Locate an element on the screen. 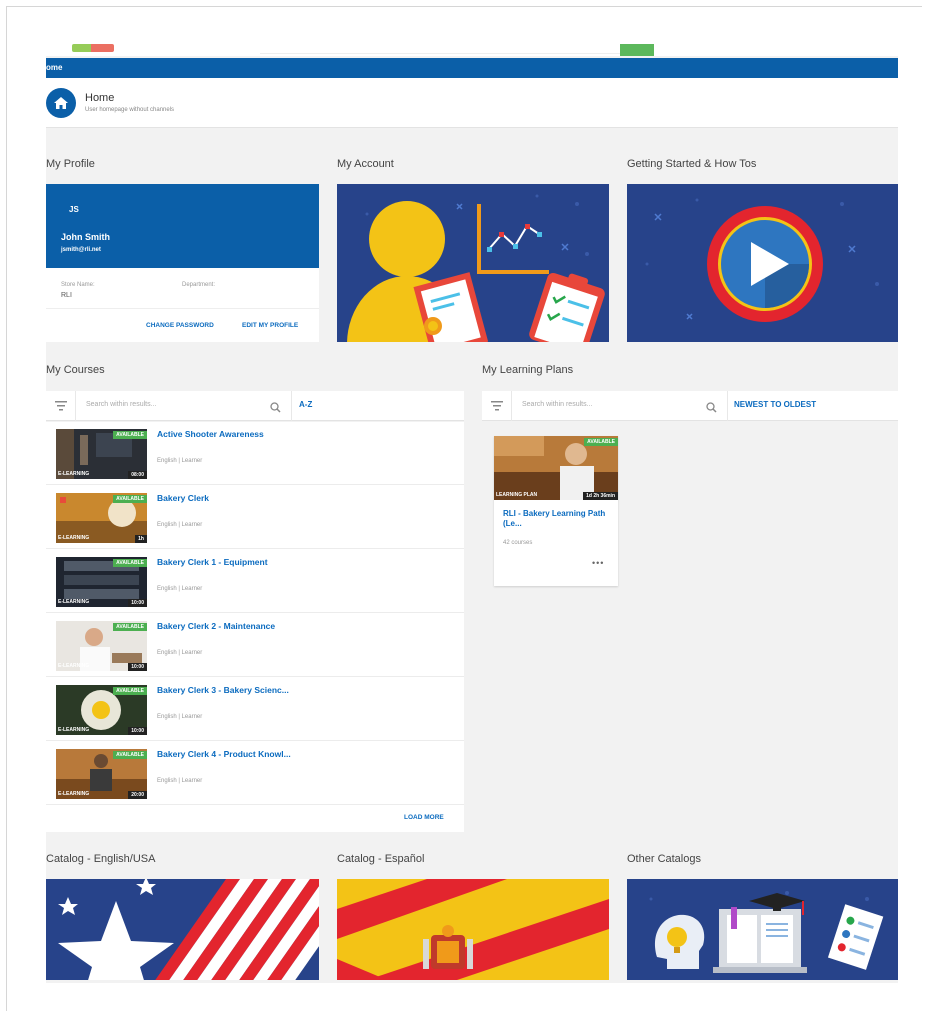 The image size is (928, 1017). course-title-link: Bakery Clerk 1 - Equipment is located at coordinates (212, 562).